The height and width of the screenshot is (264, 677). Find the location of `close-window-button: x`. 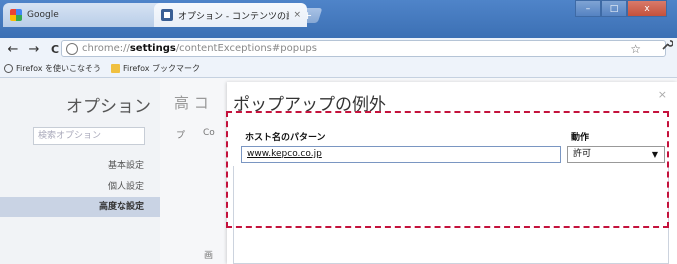

close-window-button: x is located at coordinates (647, 8).